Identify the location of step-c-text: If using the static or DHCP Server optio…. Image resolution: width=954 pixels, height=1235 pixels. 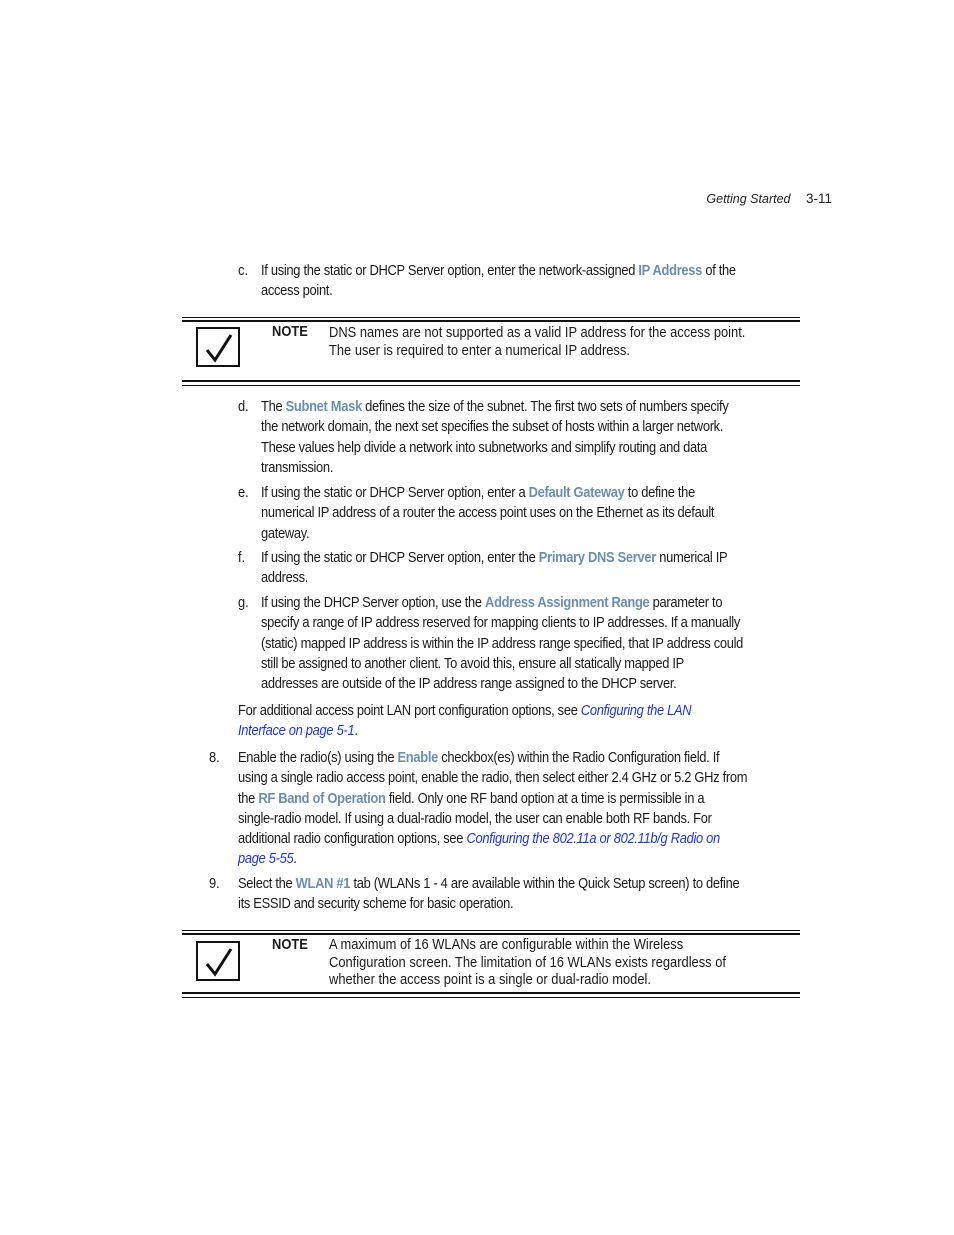
(498, 281).